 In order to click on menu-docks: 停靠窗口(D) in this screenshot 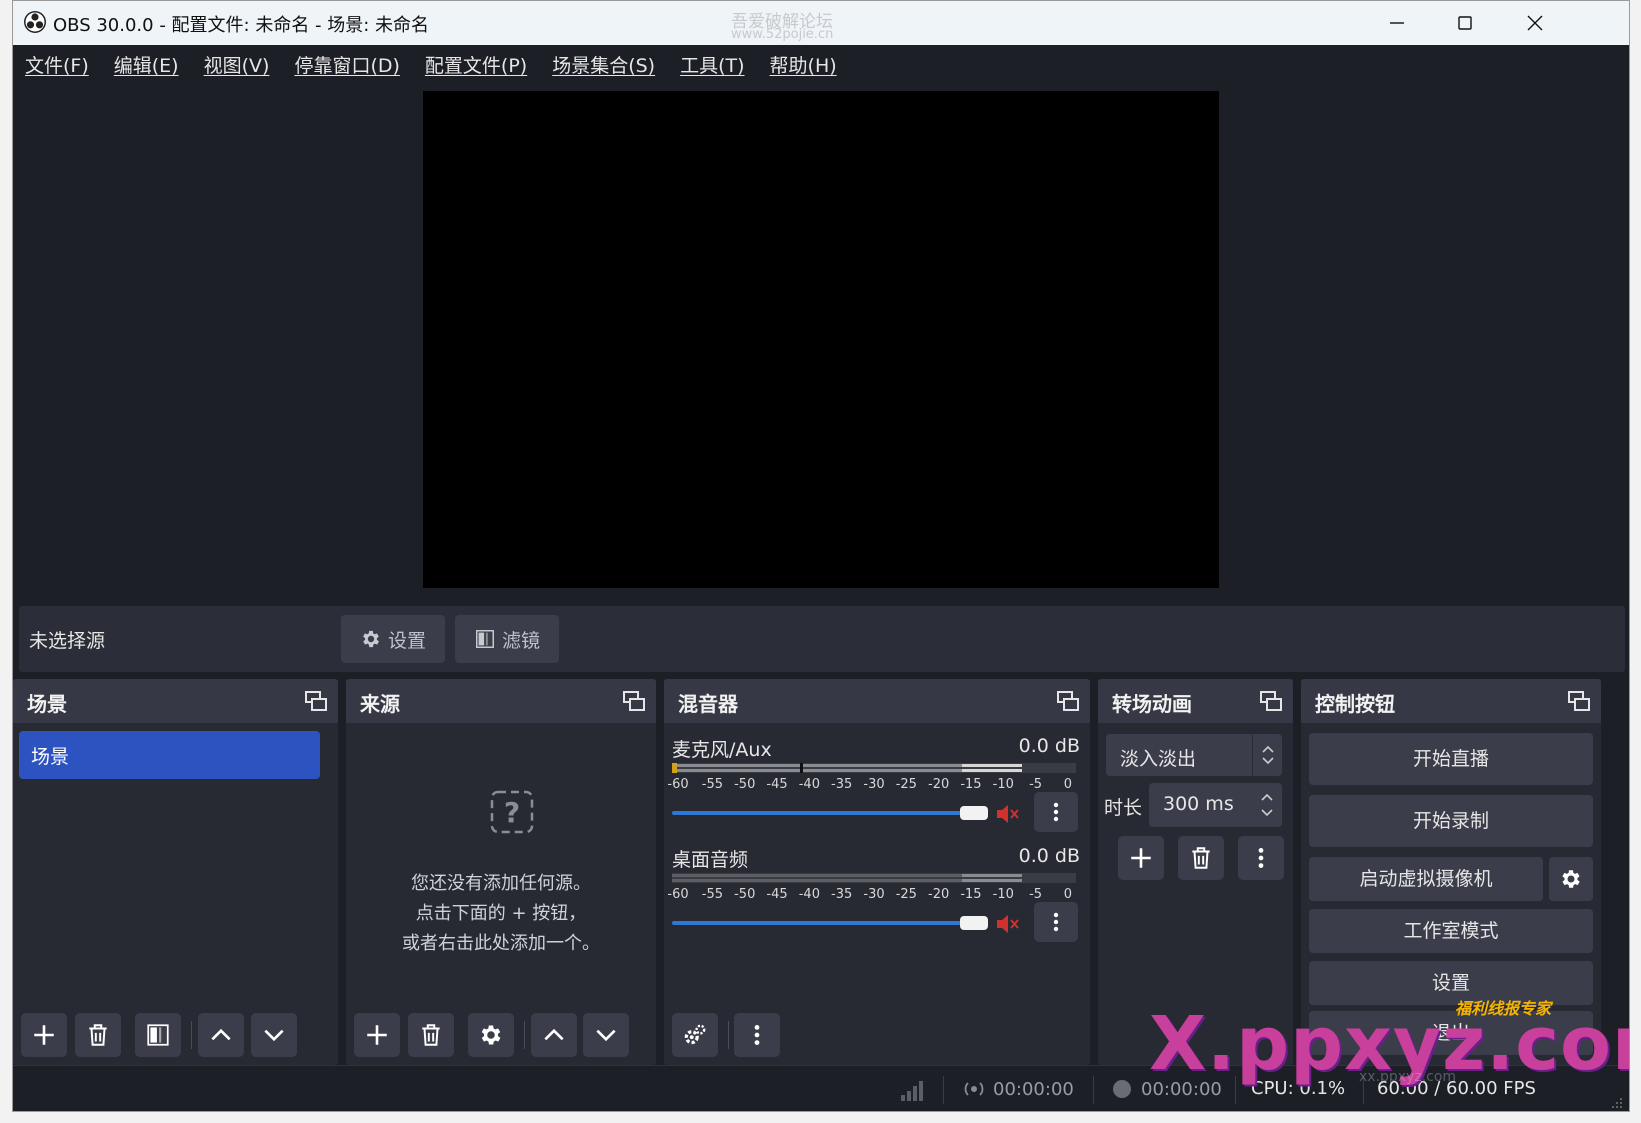, I will do `click(346, 64)`.